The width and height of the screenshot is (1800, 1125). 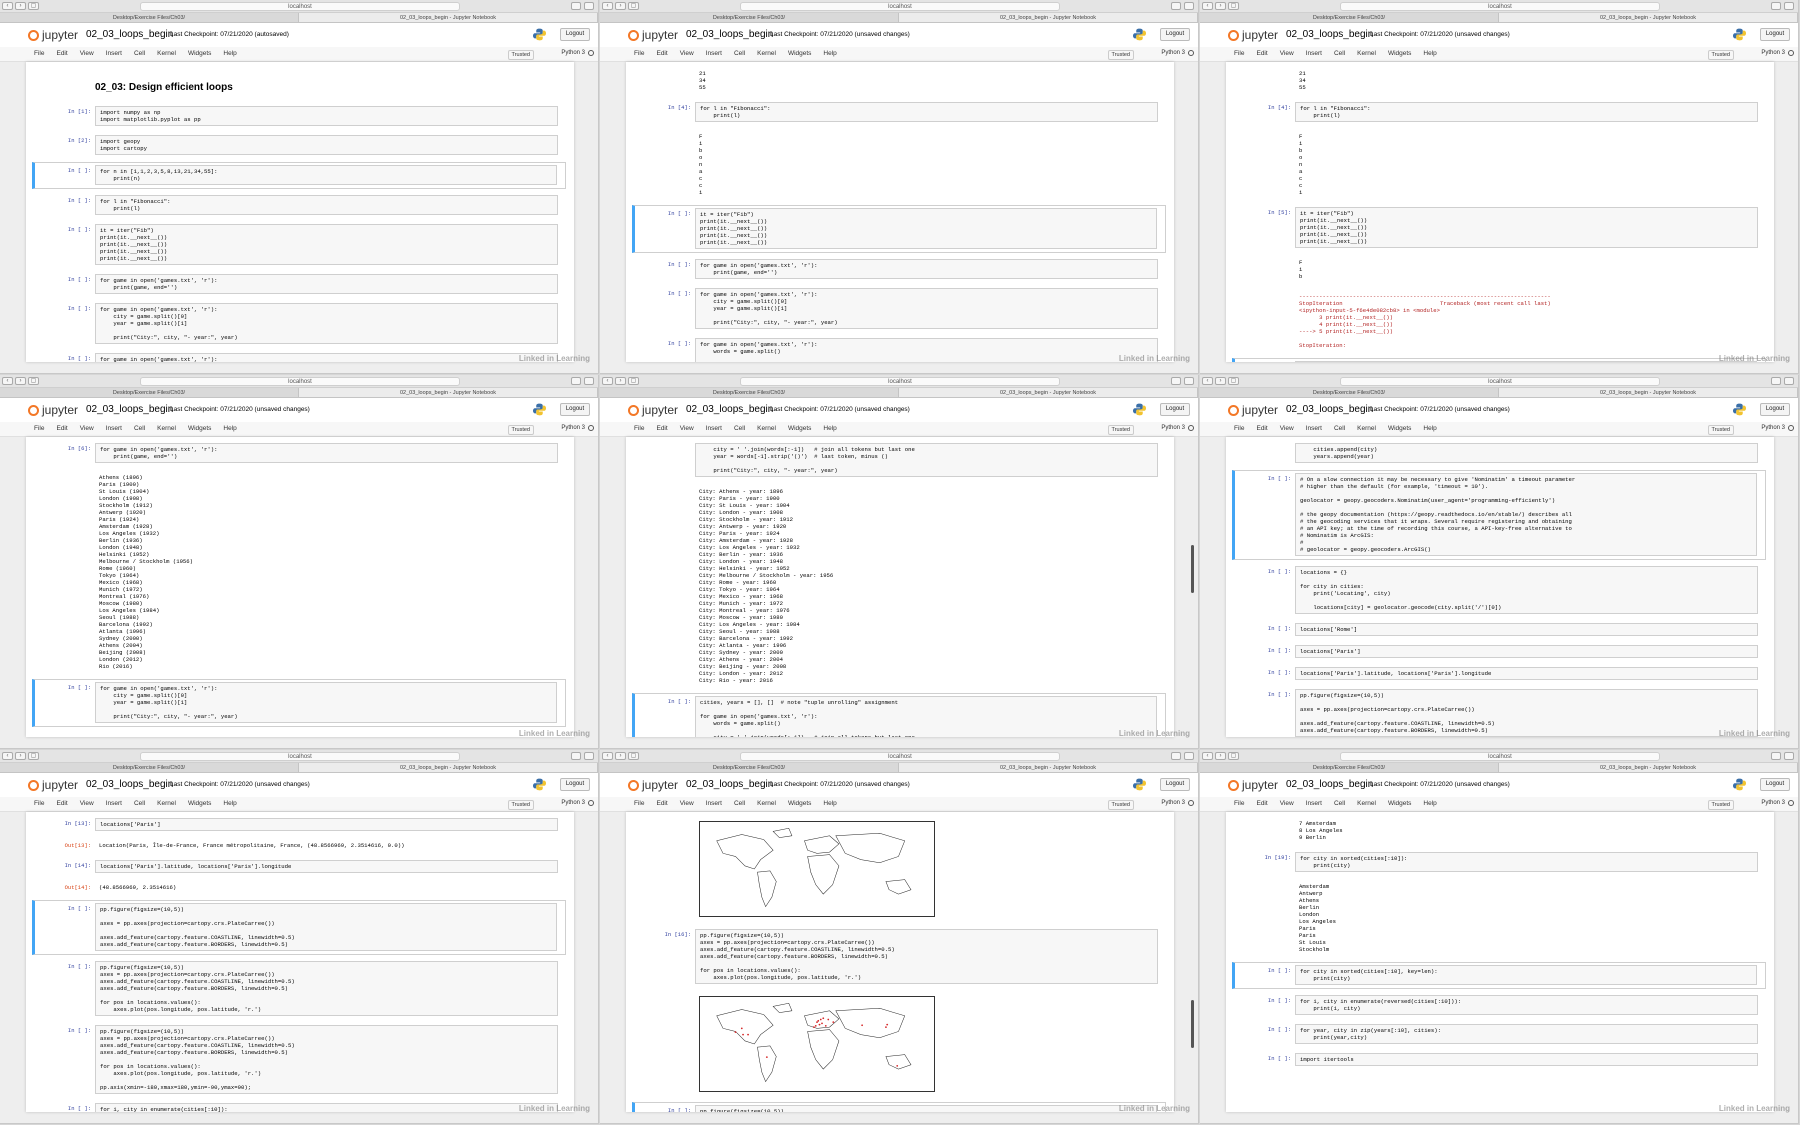 What do you see at coordinates (1192, 569) in the screenshot?
I see `scrollbar-thumb` at bounding box center [1192, 569].